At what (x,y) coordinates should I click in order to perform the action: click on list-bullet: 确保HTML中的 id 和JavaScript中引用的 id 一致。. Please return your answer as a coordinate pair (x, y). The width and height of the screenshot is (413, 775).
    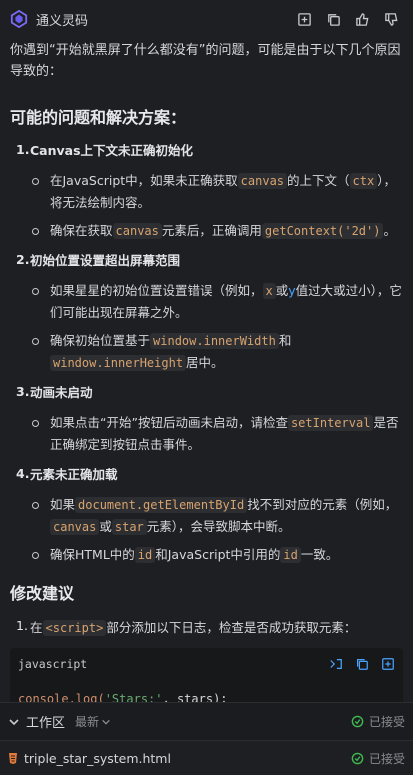
    Looking at the image, I should click on (216, 555).